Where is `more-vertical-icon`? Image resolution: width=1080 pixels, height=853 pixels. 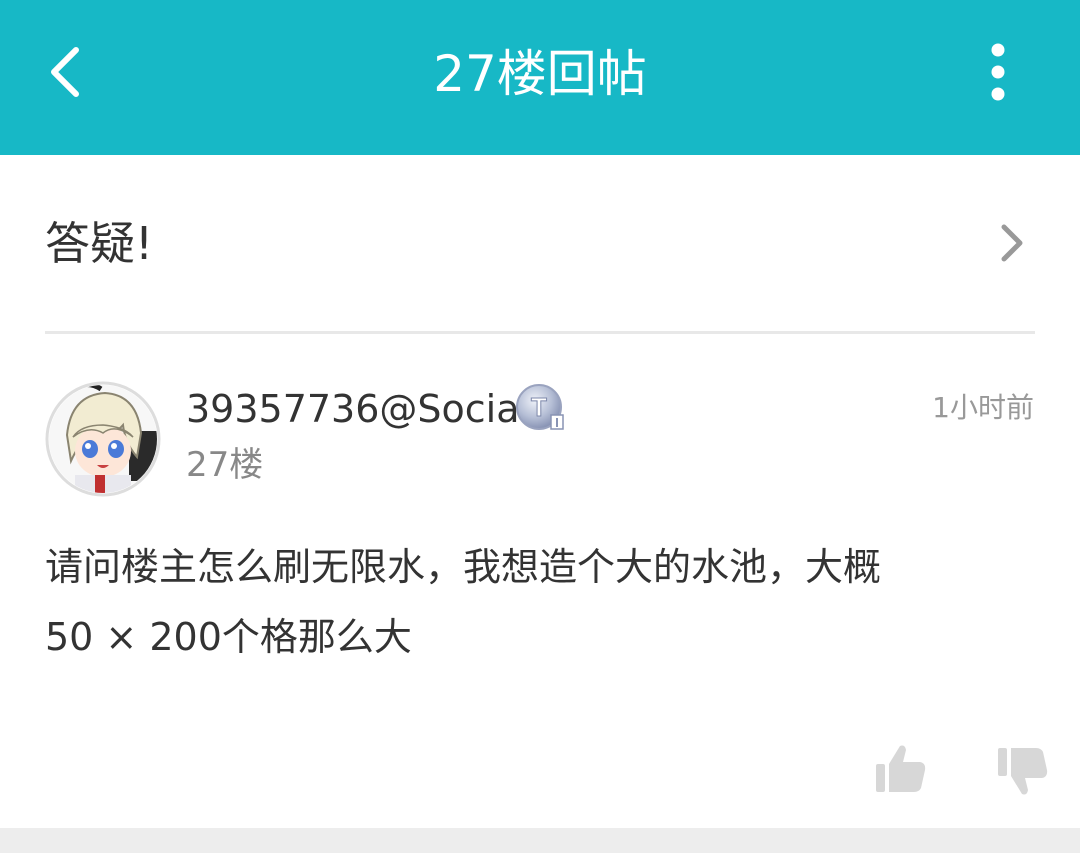 more-vertical-icon is located at coordinates (998, 72).